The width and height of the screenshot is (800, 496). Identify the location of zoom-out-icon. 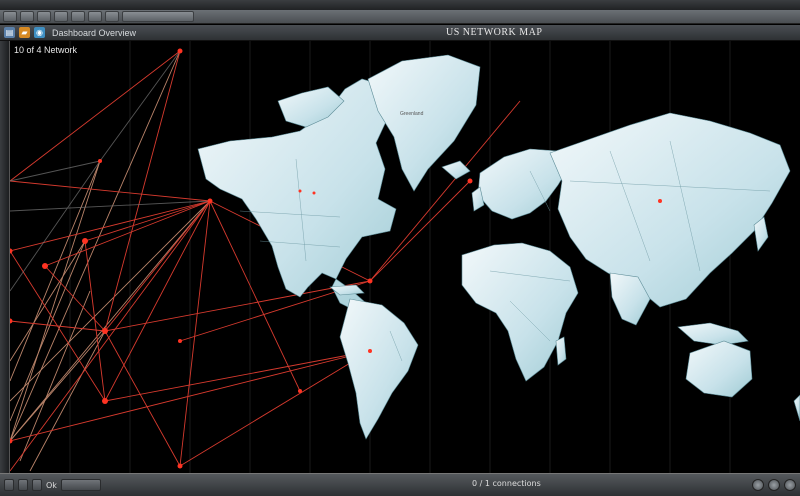
(774, 485).